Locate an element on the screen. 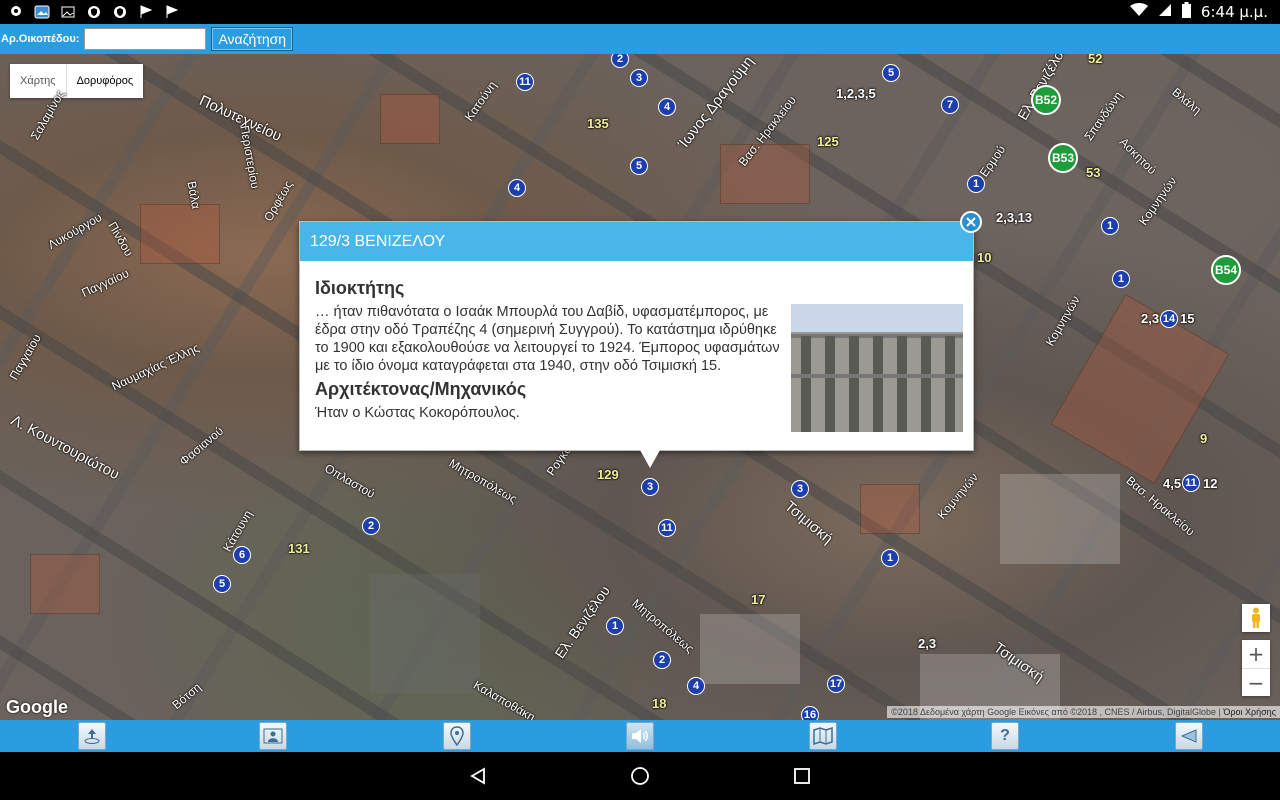 The height and width of the screenshot is (800, 1280). plot-marker: 6 is located at coordinates (242, 555).